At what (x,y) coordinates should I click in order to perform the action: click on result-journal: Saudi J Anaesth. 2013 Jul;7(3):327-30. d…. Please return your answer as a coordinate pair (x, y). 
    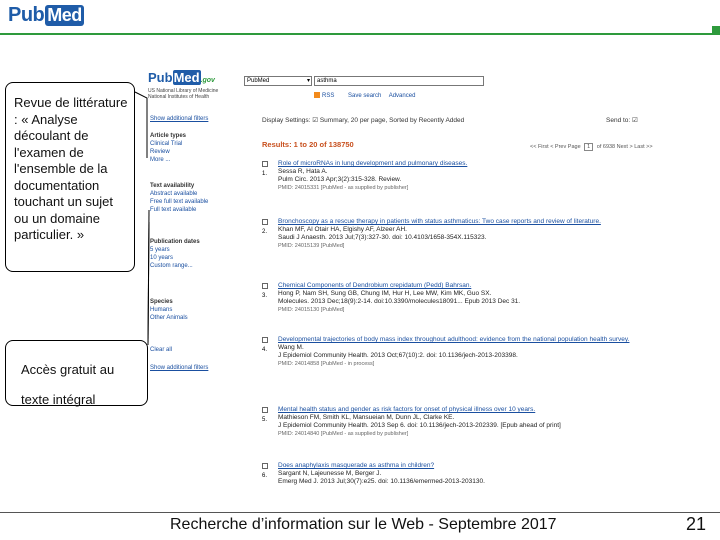
    Looking at the image, I should click on (382, 237).